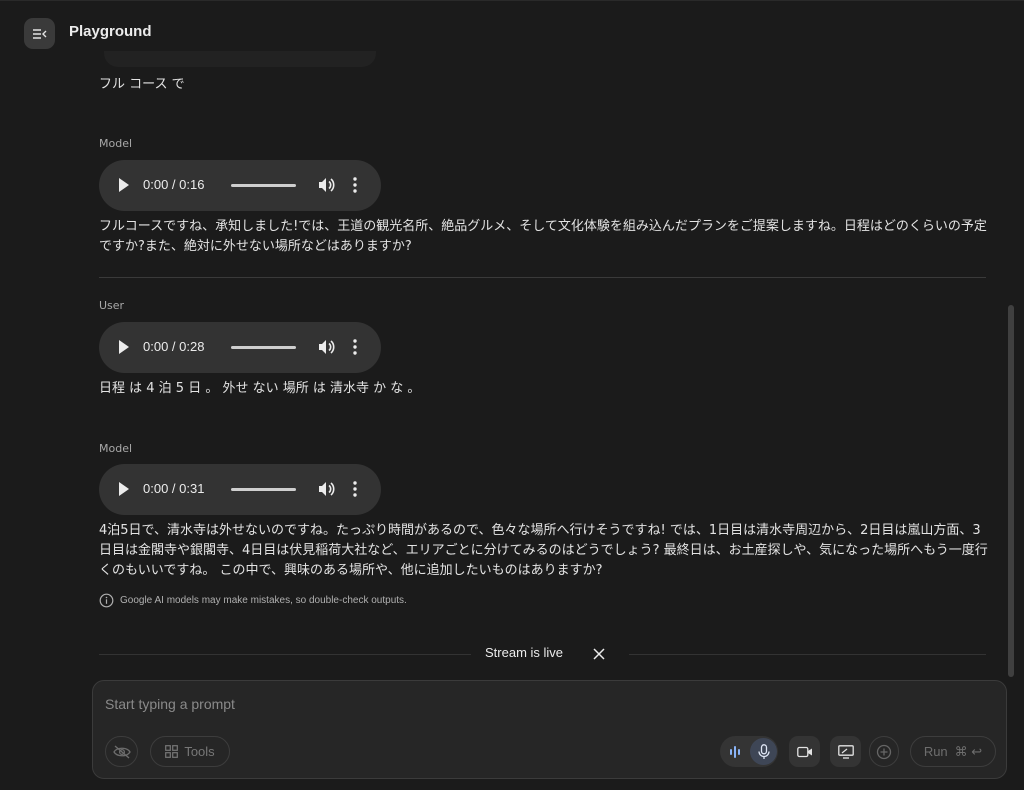 This screenshot has width=1024, height=790. I want to click on stream-status-text: Stream is live, so click(524, 652).